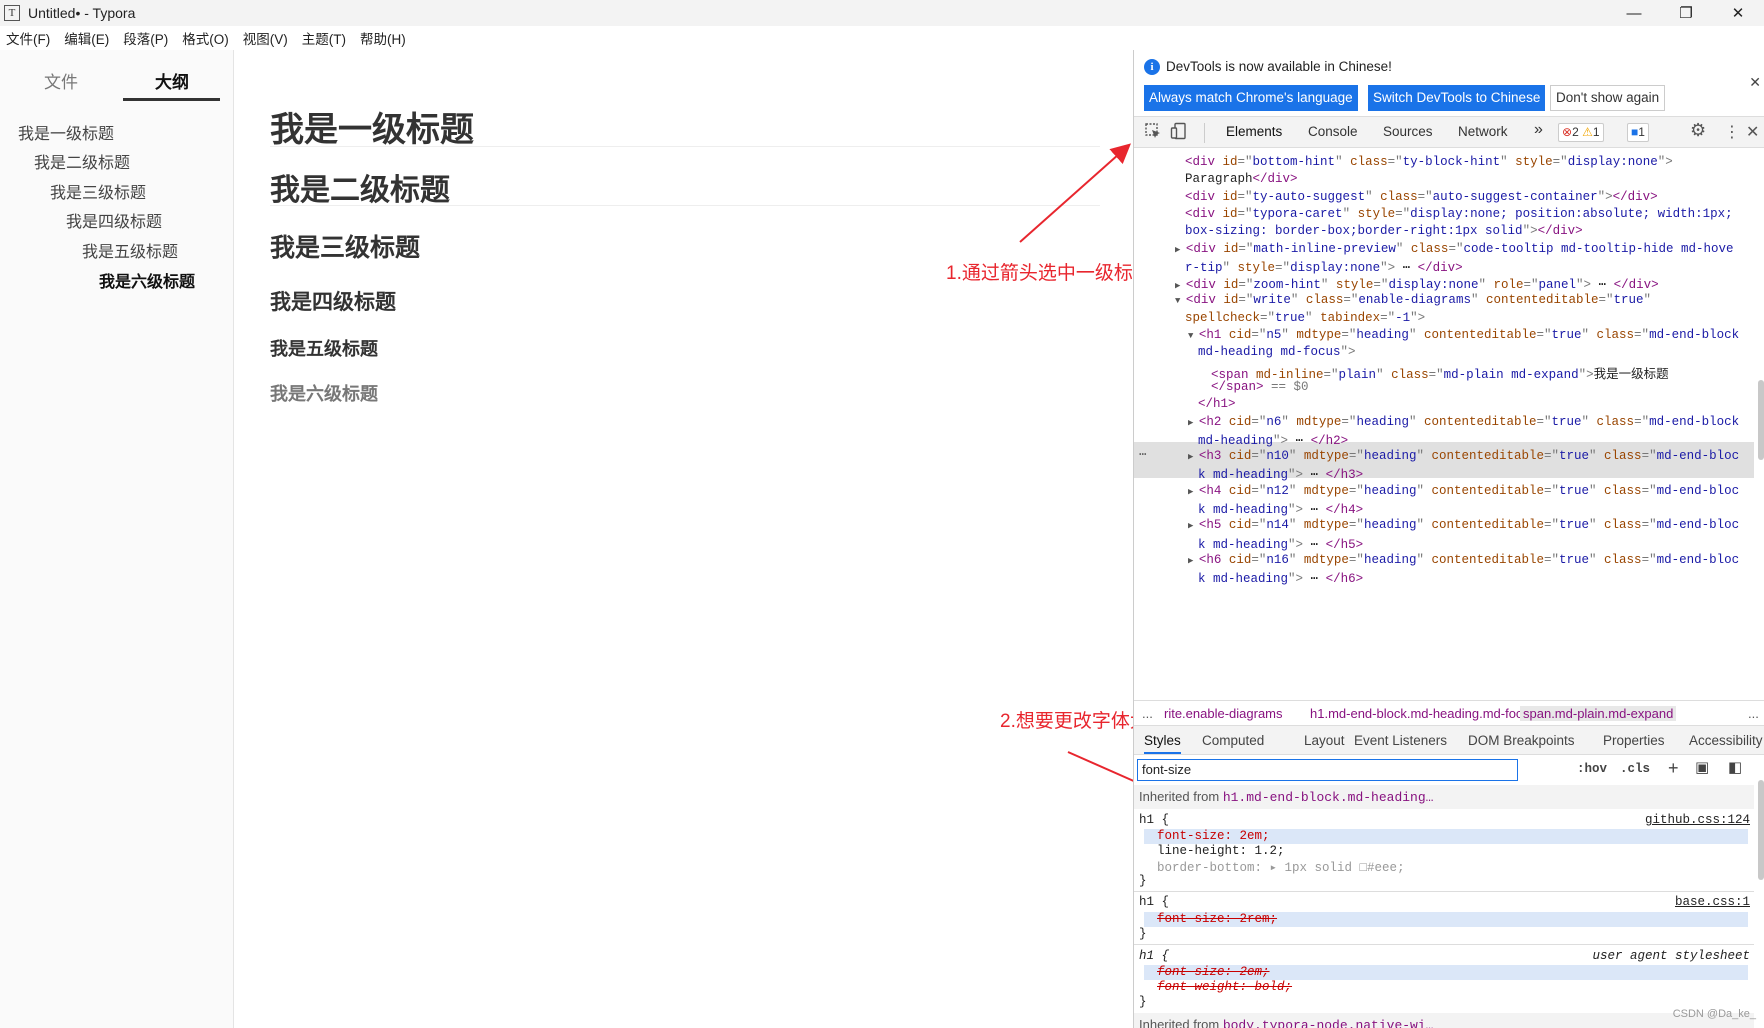  I want to click on infobar-close-icon: ✕, so click(1755, 82).